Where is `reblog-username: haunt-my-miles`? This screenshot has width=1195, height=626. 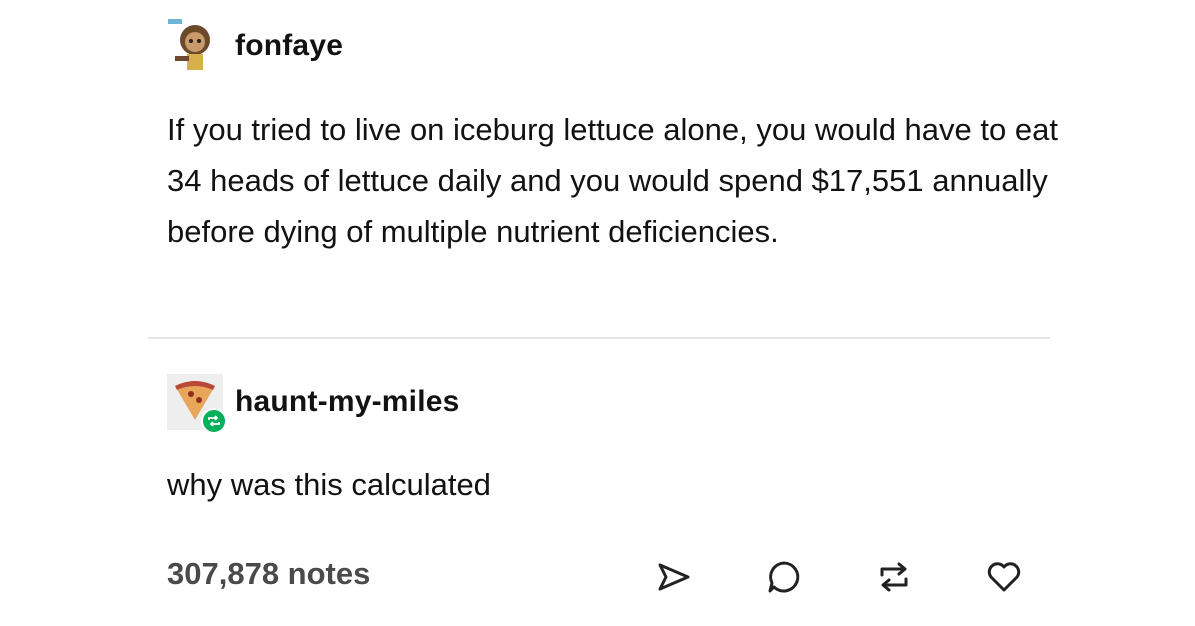 reblog-username: haunt-my-miles is located at coordinates (347, 402).